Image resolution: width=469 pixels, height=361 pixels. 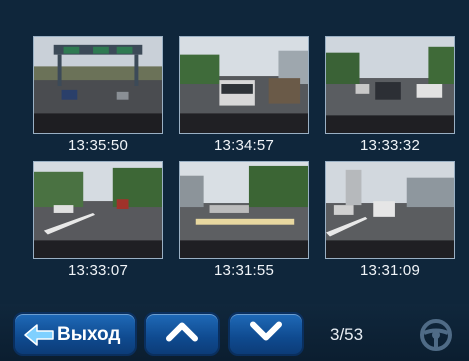 I want to click on steering-wheel-icon, so click(x=436, y=337).